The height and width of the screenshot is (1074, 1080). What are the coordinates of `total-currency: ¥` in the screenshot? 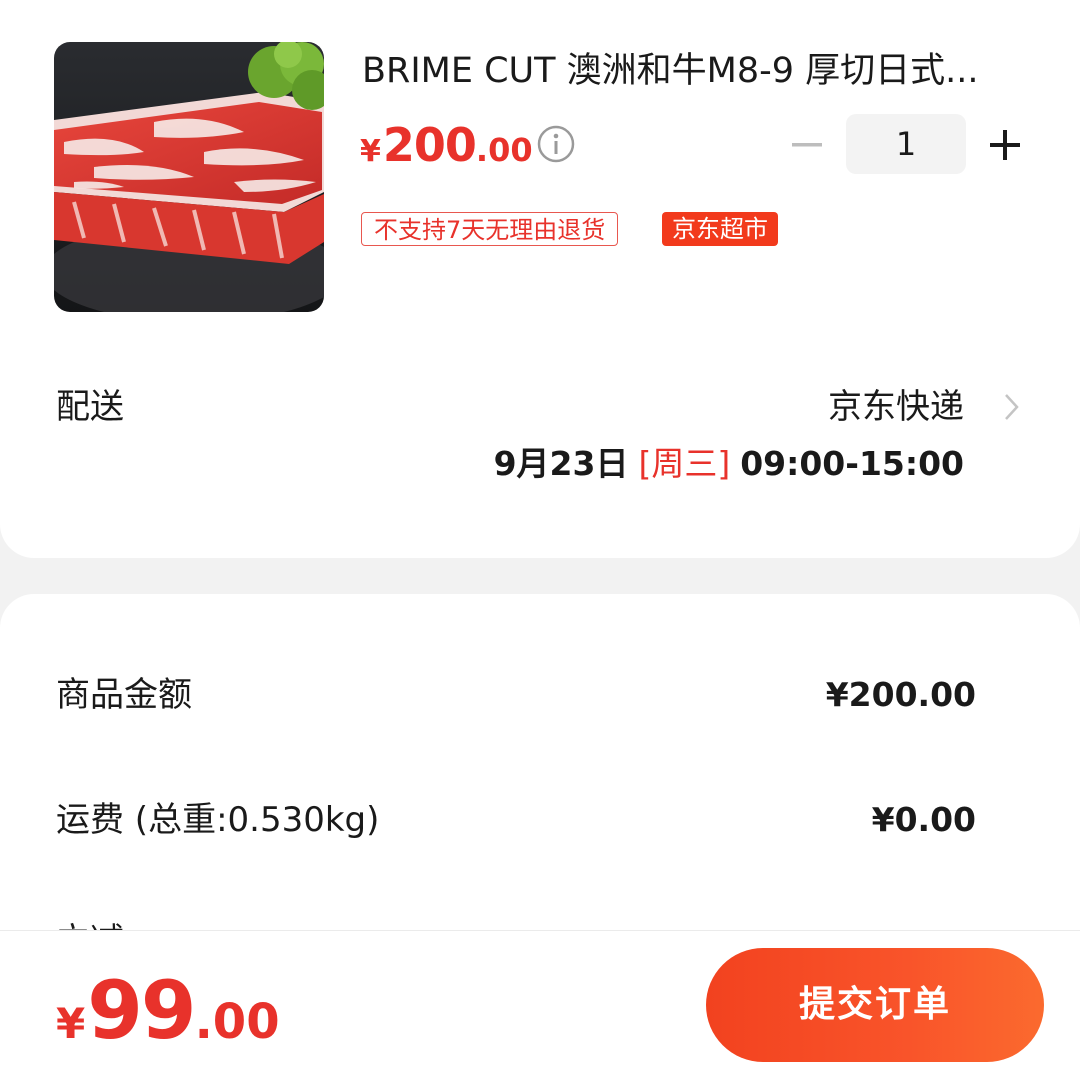 It's located at (71, 1023).